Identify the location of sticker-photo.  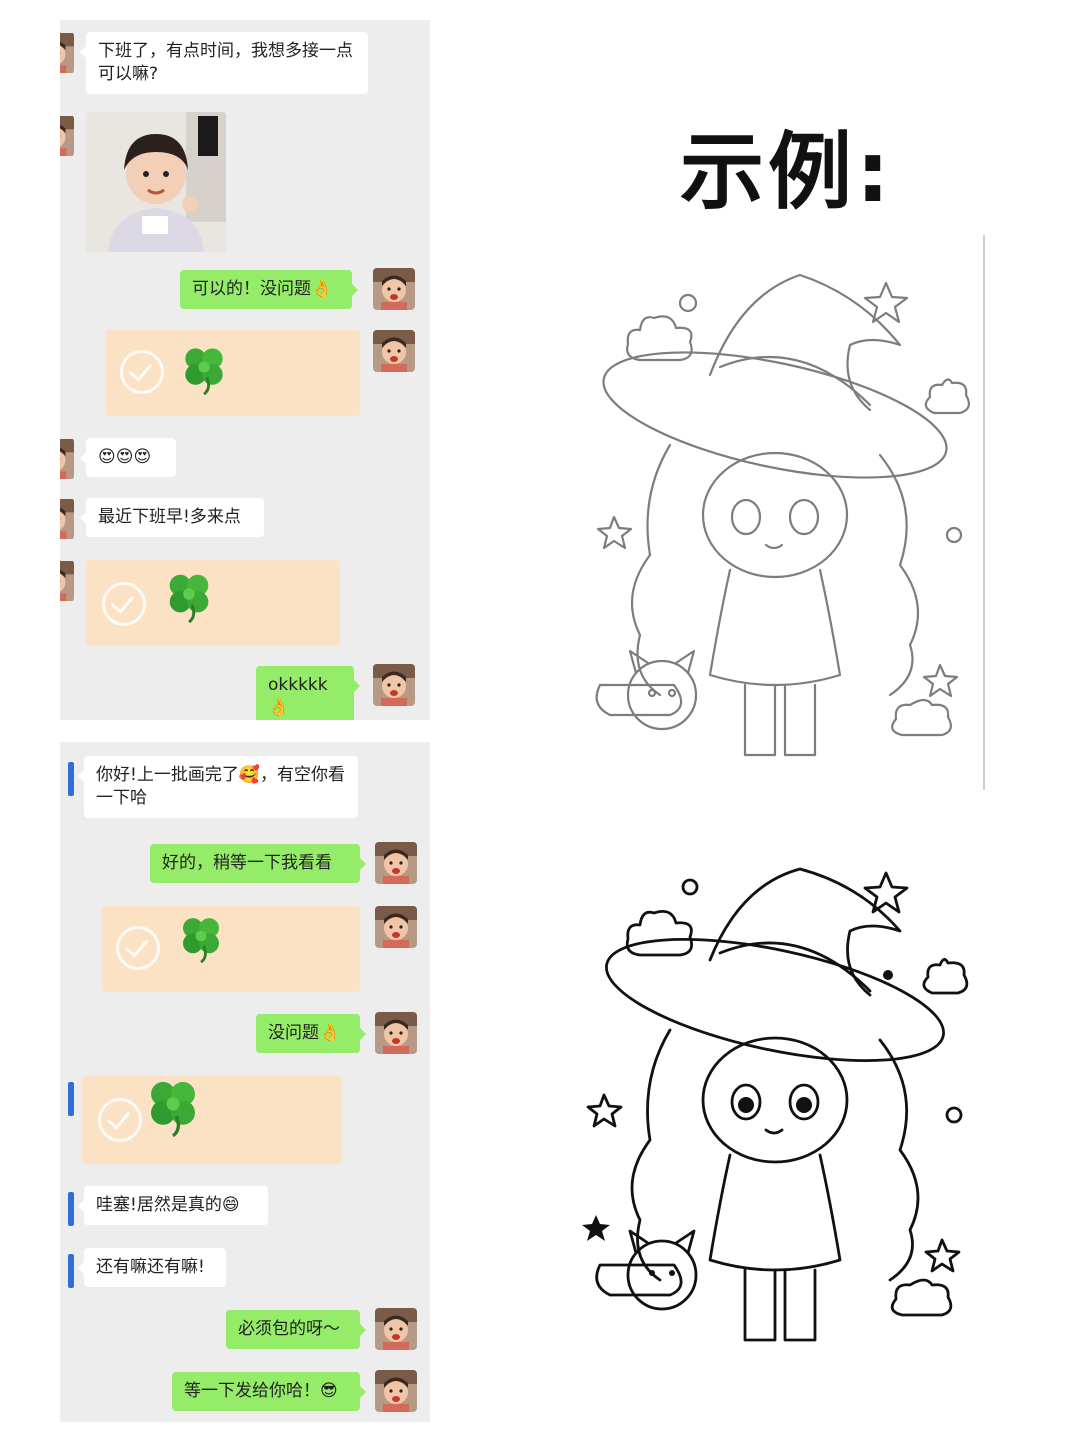
(156, 182).